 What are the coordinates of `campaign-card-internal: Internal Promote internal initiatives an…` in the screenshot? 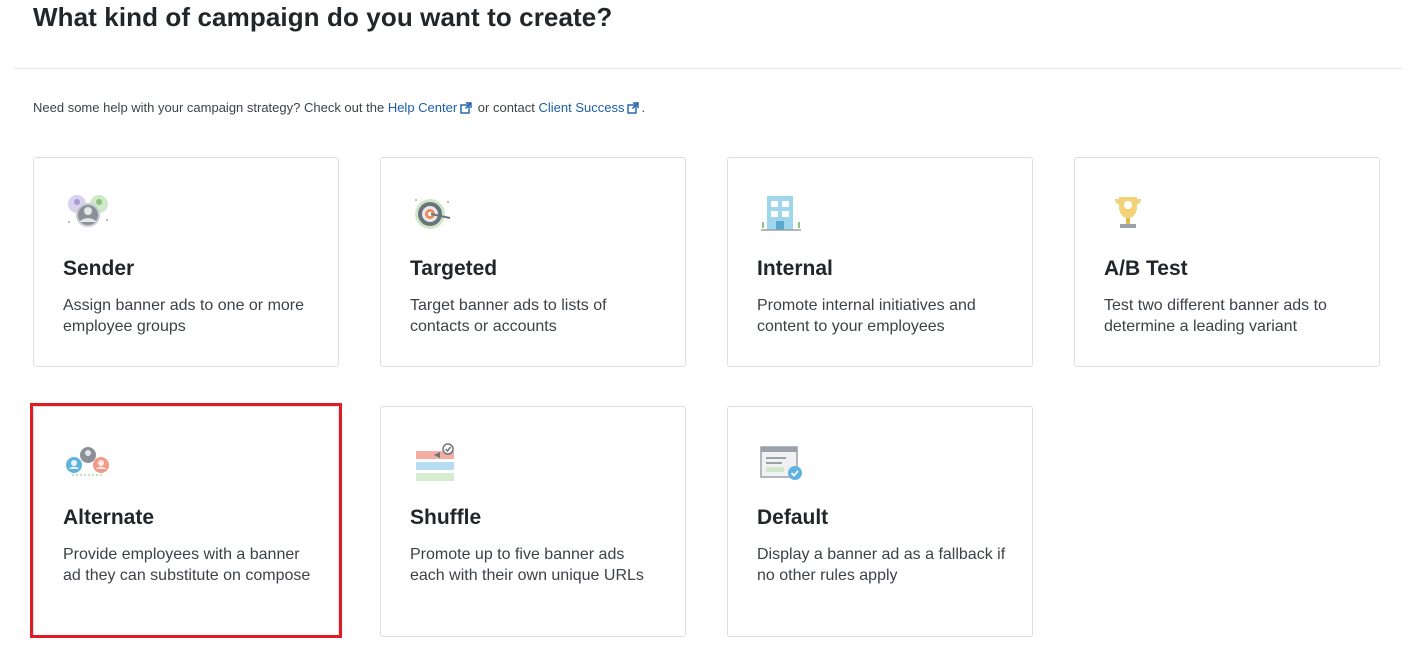 It's located at (880, 262).